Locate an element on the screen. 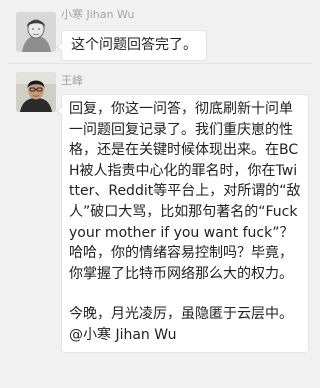  photo-portrait-avatar-icon is located at coordinates (36, 92).